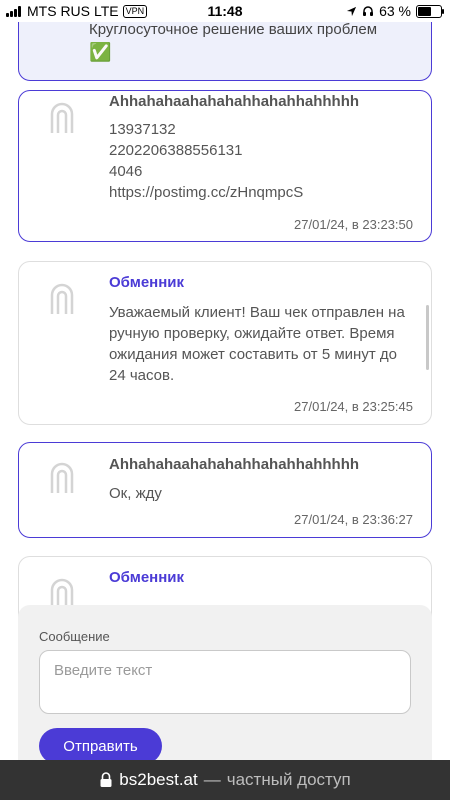 This screenshot has height=800, width=450. Describe the element at coordinates (353, 224) in the screenshot. I see `message-timestamp: 27/01/24, в 23:23:50` at that location.